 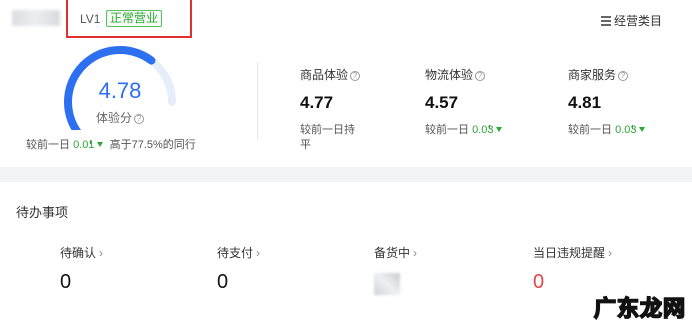 What do you see at coordinates (36, 18) in the screenshot?
I see `shop-name-redacted` at bounding box center [36, 18].